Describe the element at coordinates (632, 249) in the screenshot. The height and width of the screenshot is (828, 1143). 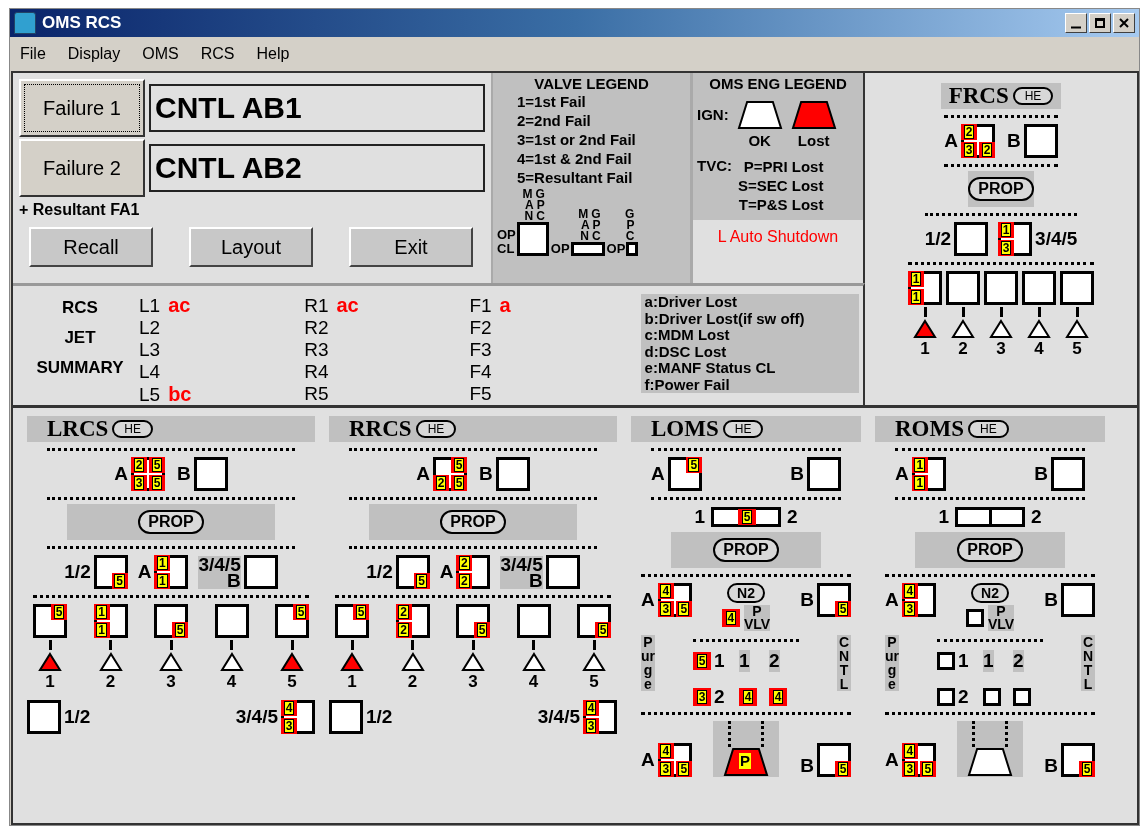
I see `valve-symbol` at that location.